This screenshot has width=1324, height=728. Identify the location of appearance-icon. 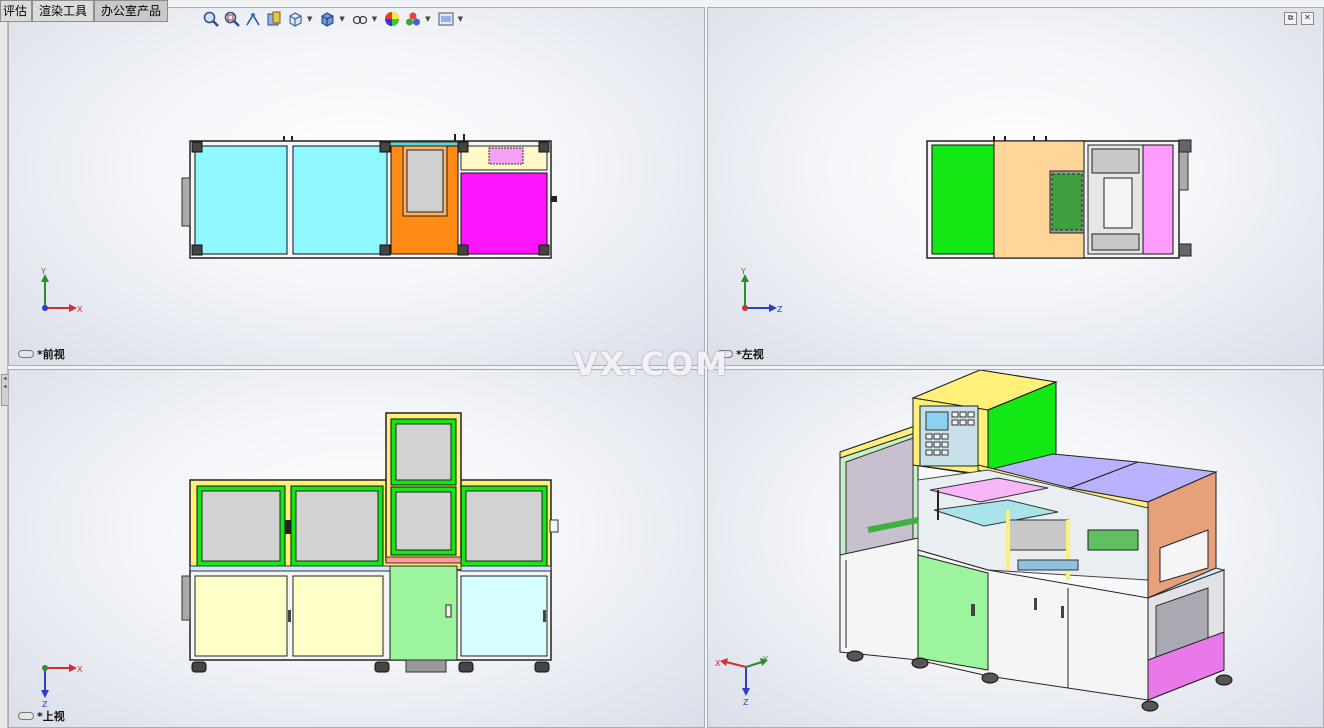
(392, 19).